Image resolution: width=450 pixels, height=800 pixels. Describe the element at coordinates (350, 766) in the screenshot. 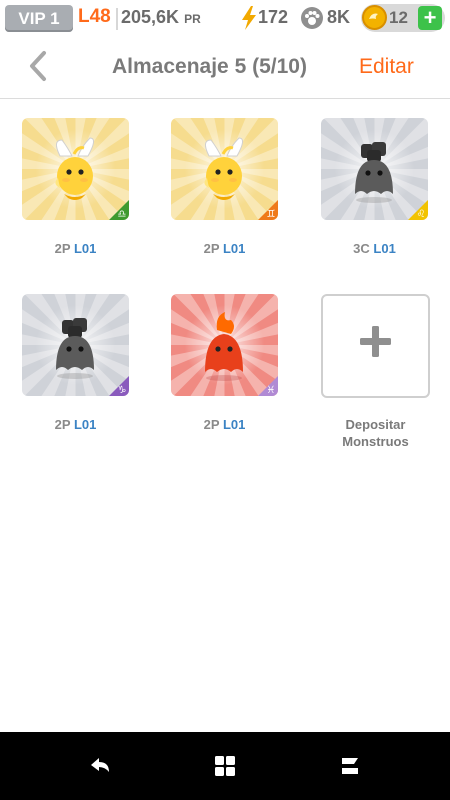

I see `recents-icon` at that location.